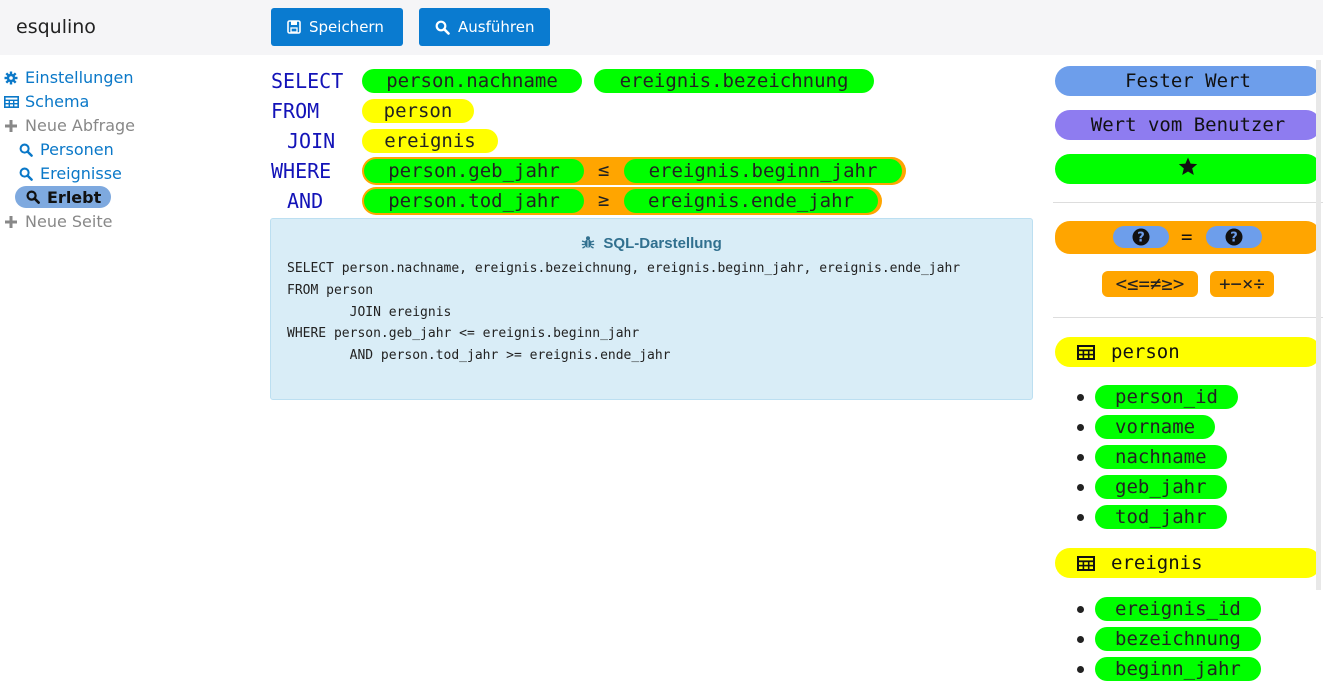 The image size is (1323, 681). I want to click on column-chip: ereignis_id, so click(1178, 609).